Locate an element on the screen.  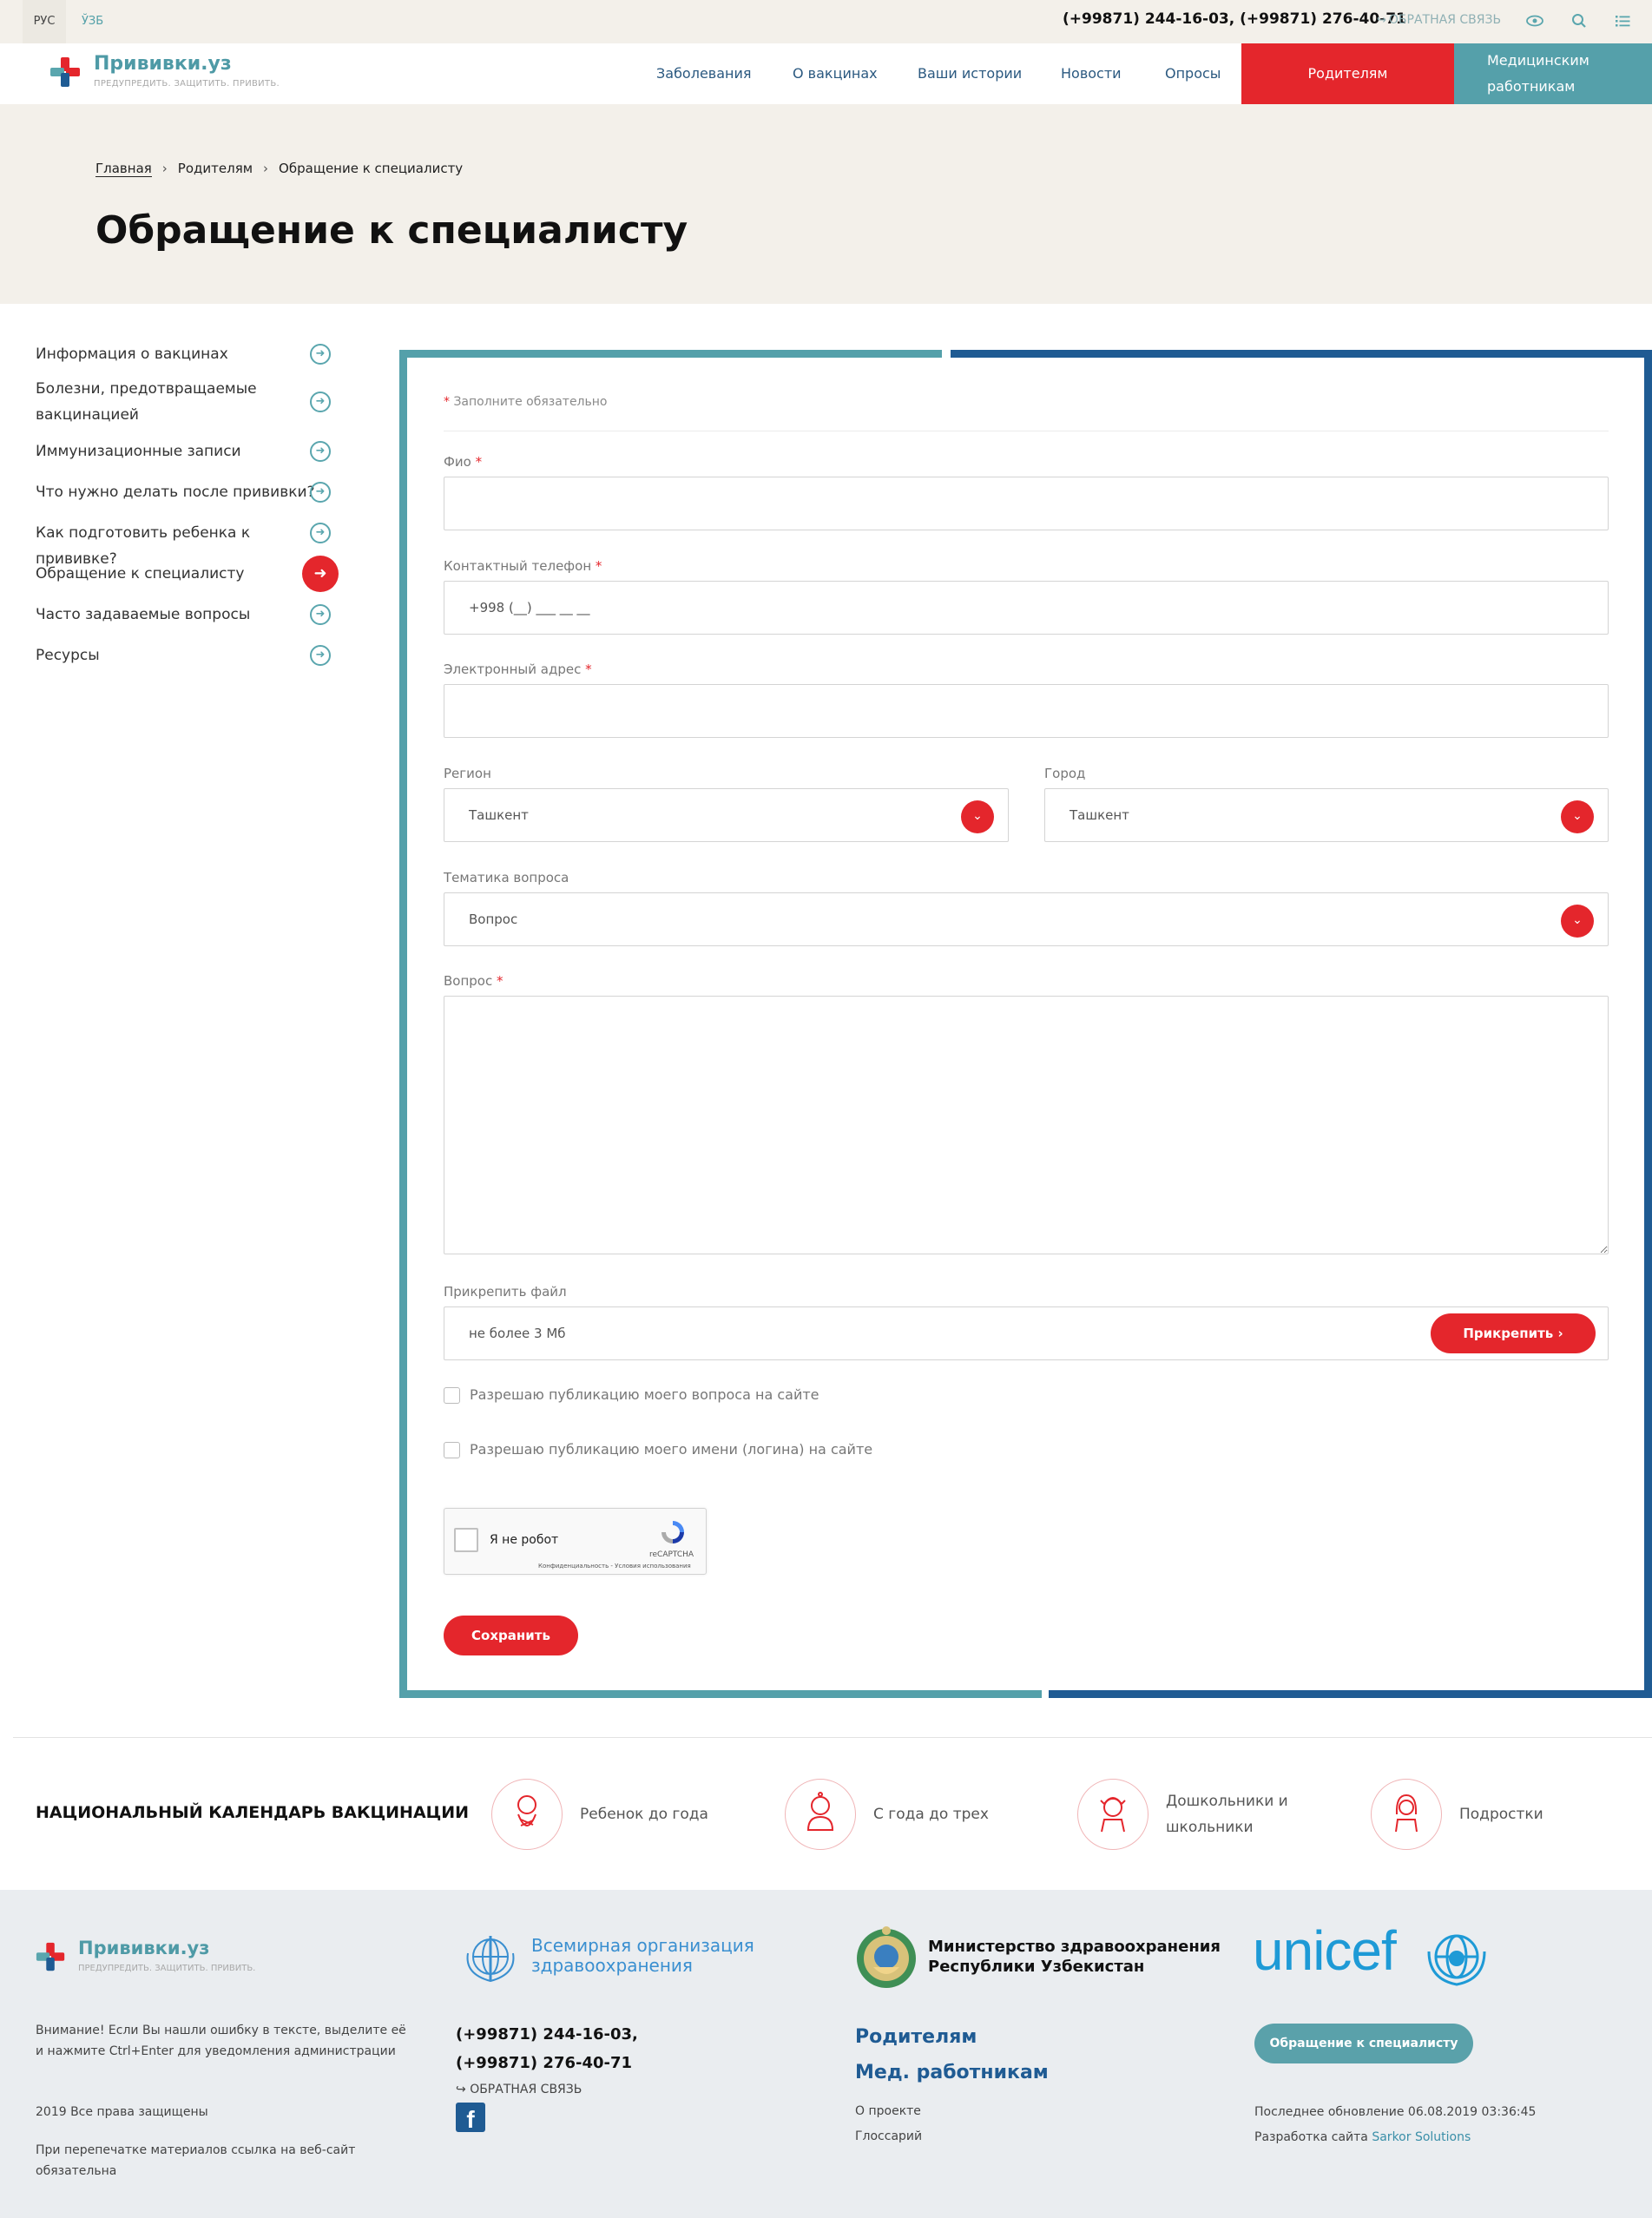
baby-icon is located at coordinates (527, 1814).